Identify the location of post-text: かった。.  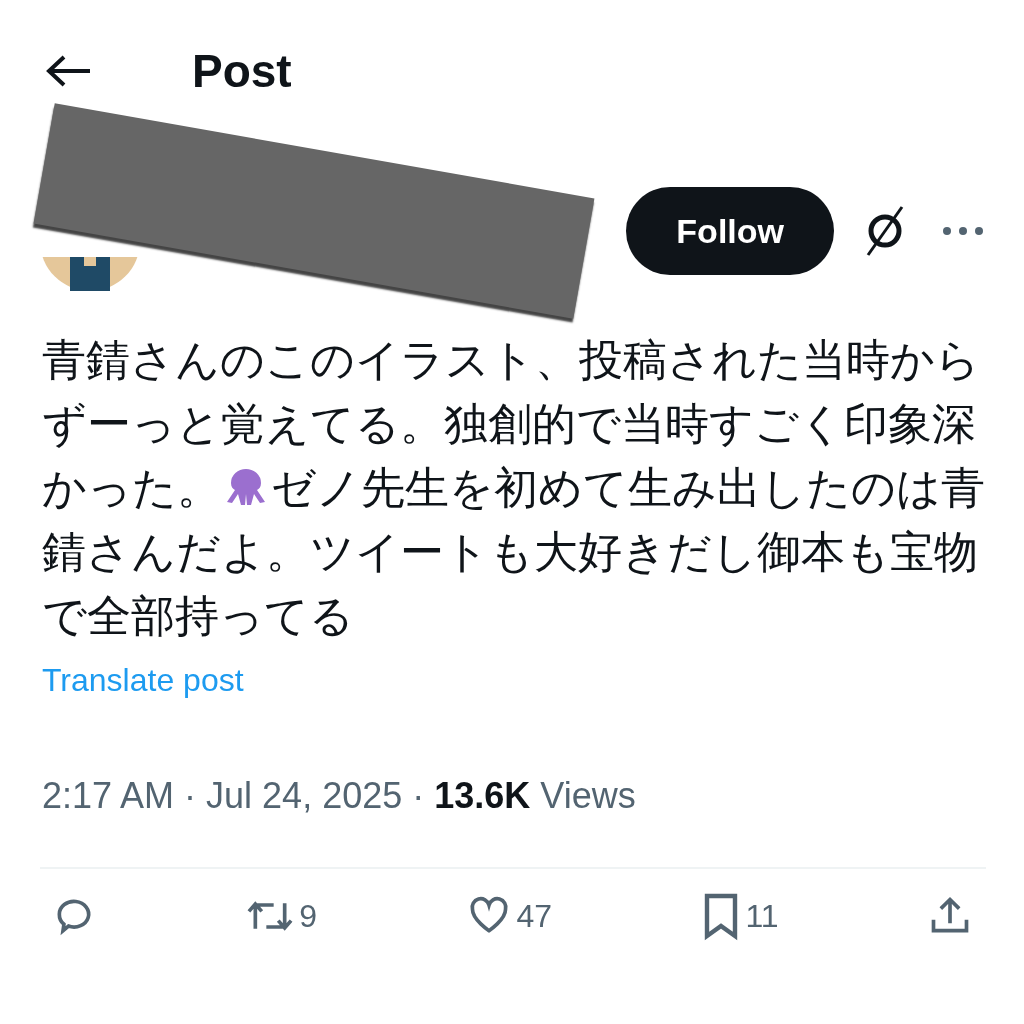
(131, 487).